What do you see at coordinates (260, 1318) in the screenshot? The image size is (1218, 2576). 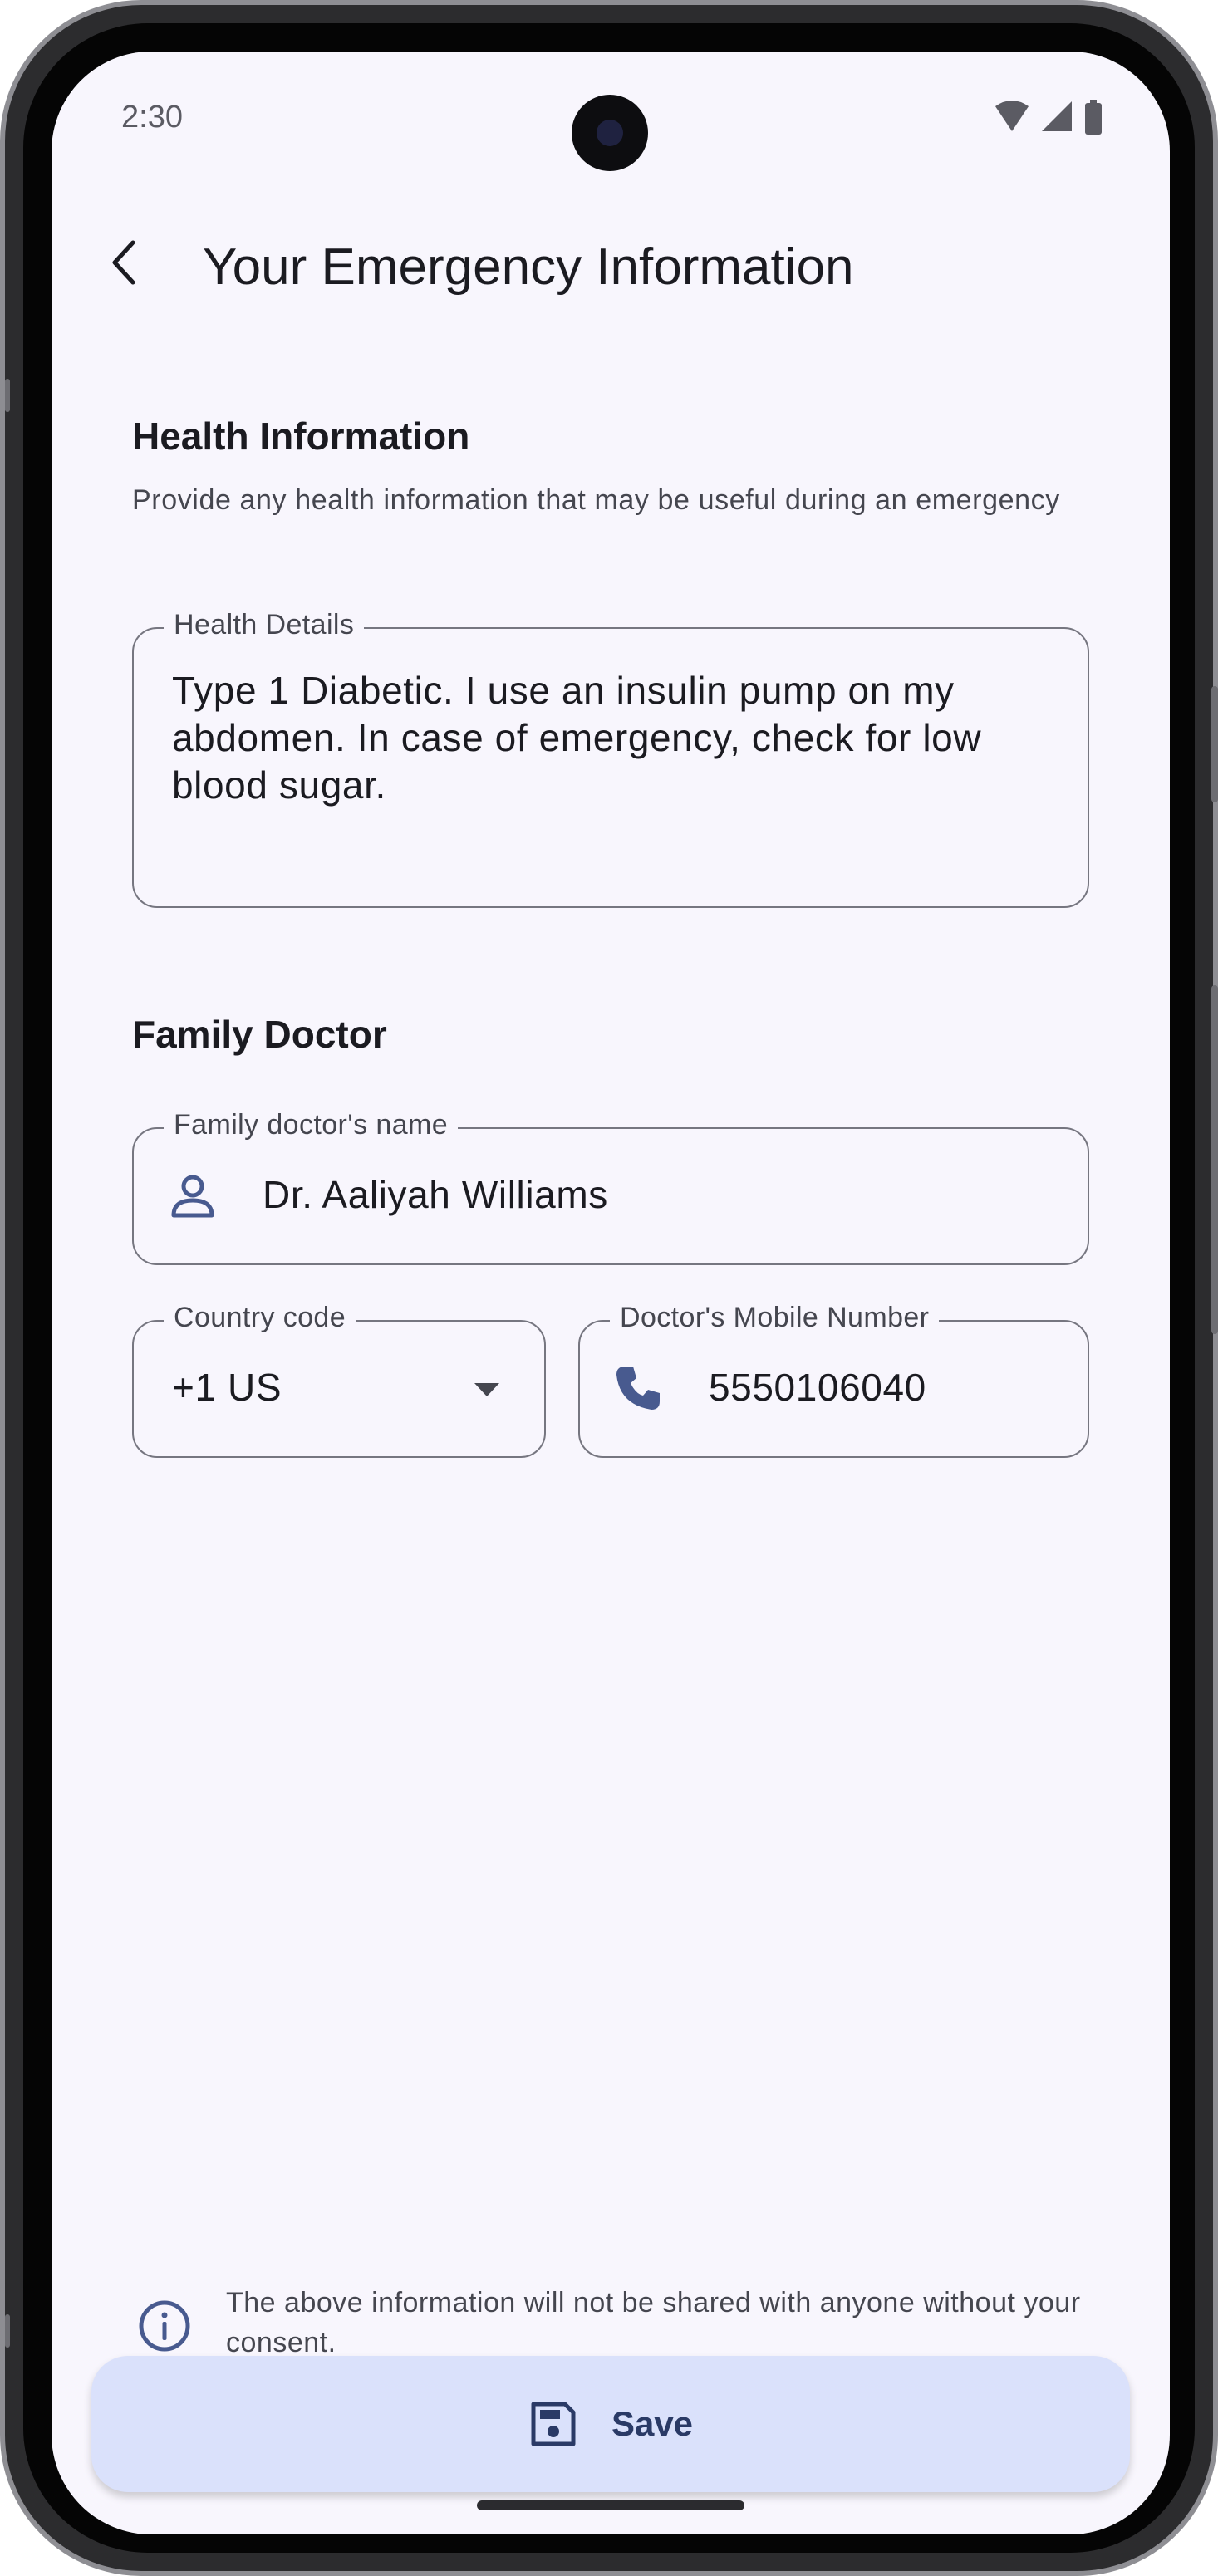 I see `country-code-label: Country code` at bounding box center [260, 1318].